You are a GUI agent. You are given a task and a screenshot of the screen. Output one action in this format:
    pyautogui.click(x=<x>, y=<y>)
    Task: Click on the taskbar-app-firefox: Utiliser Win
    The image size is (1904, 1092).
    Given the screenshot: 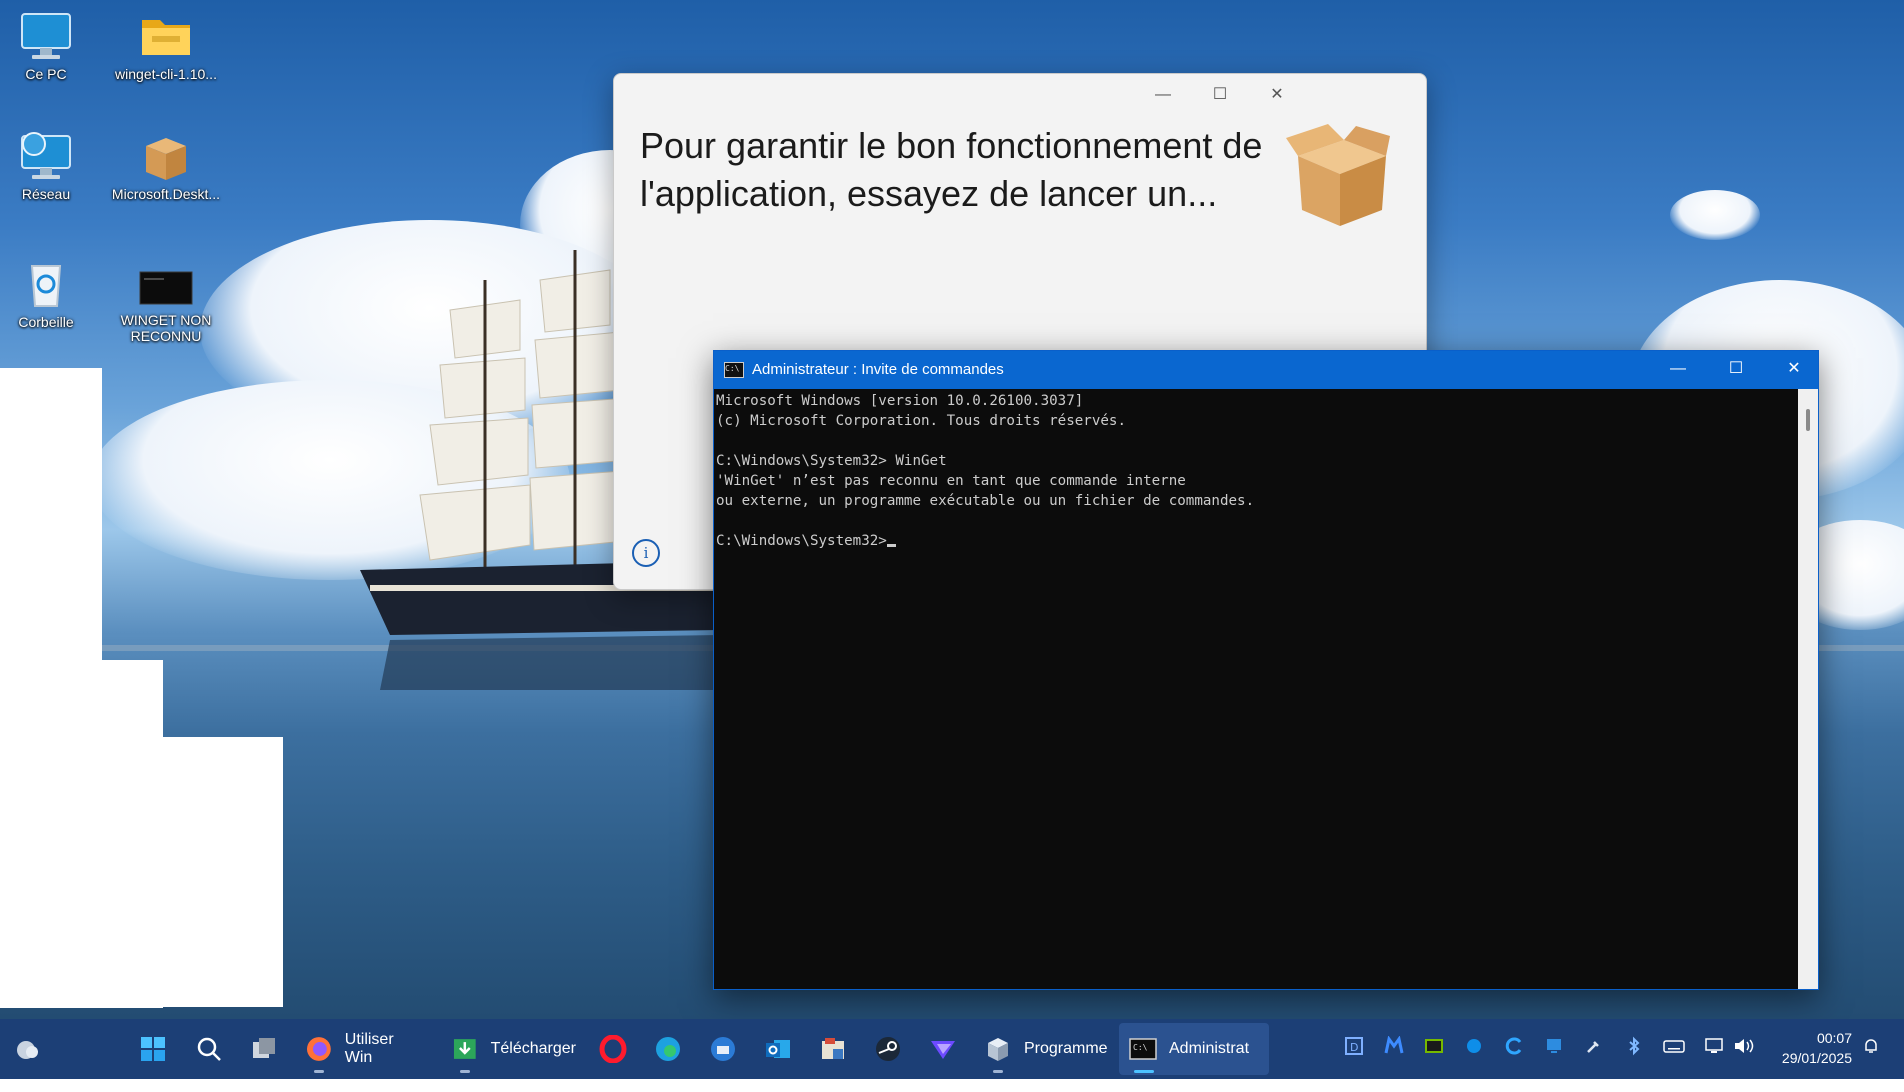 What is the action you would take?
    pyautogui.click(x=365, y=1049)
    